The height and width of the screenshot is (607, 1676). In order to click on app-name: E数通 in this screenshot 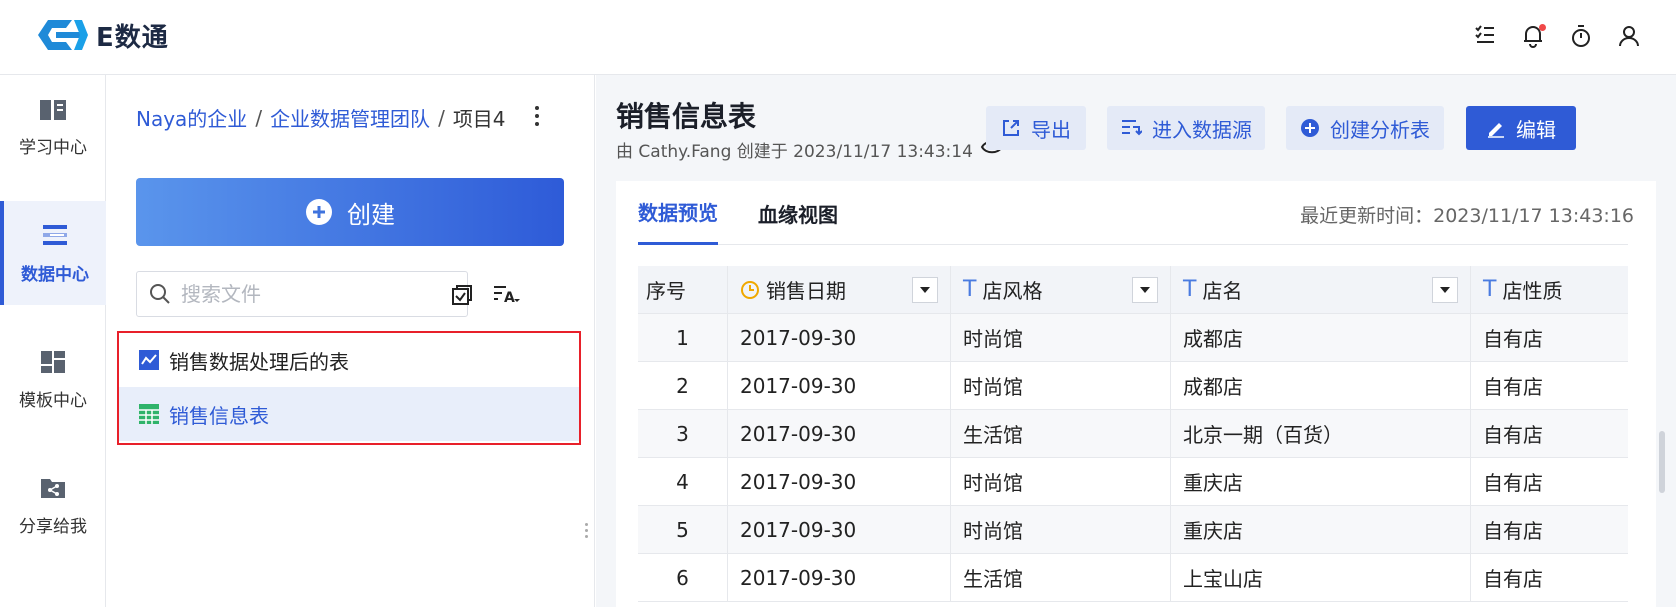, I will do `click(132, 37)`.